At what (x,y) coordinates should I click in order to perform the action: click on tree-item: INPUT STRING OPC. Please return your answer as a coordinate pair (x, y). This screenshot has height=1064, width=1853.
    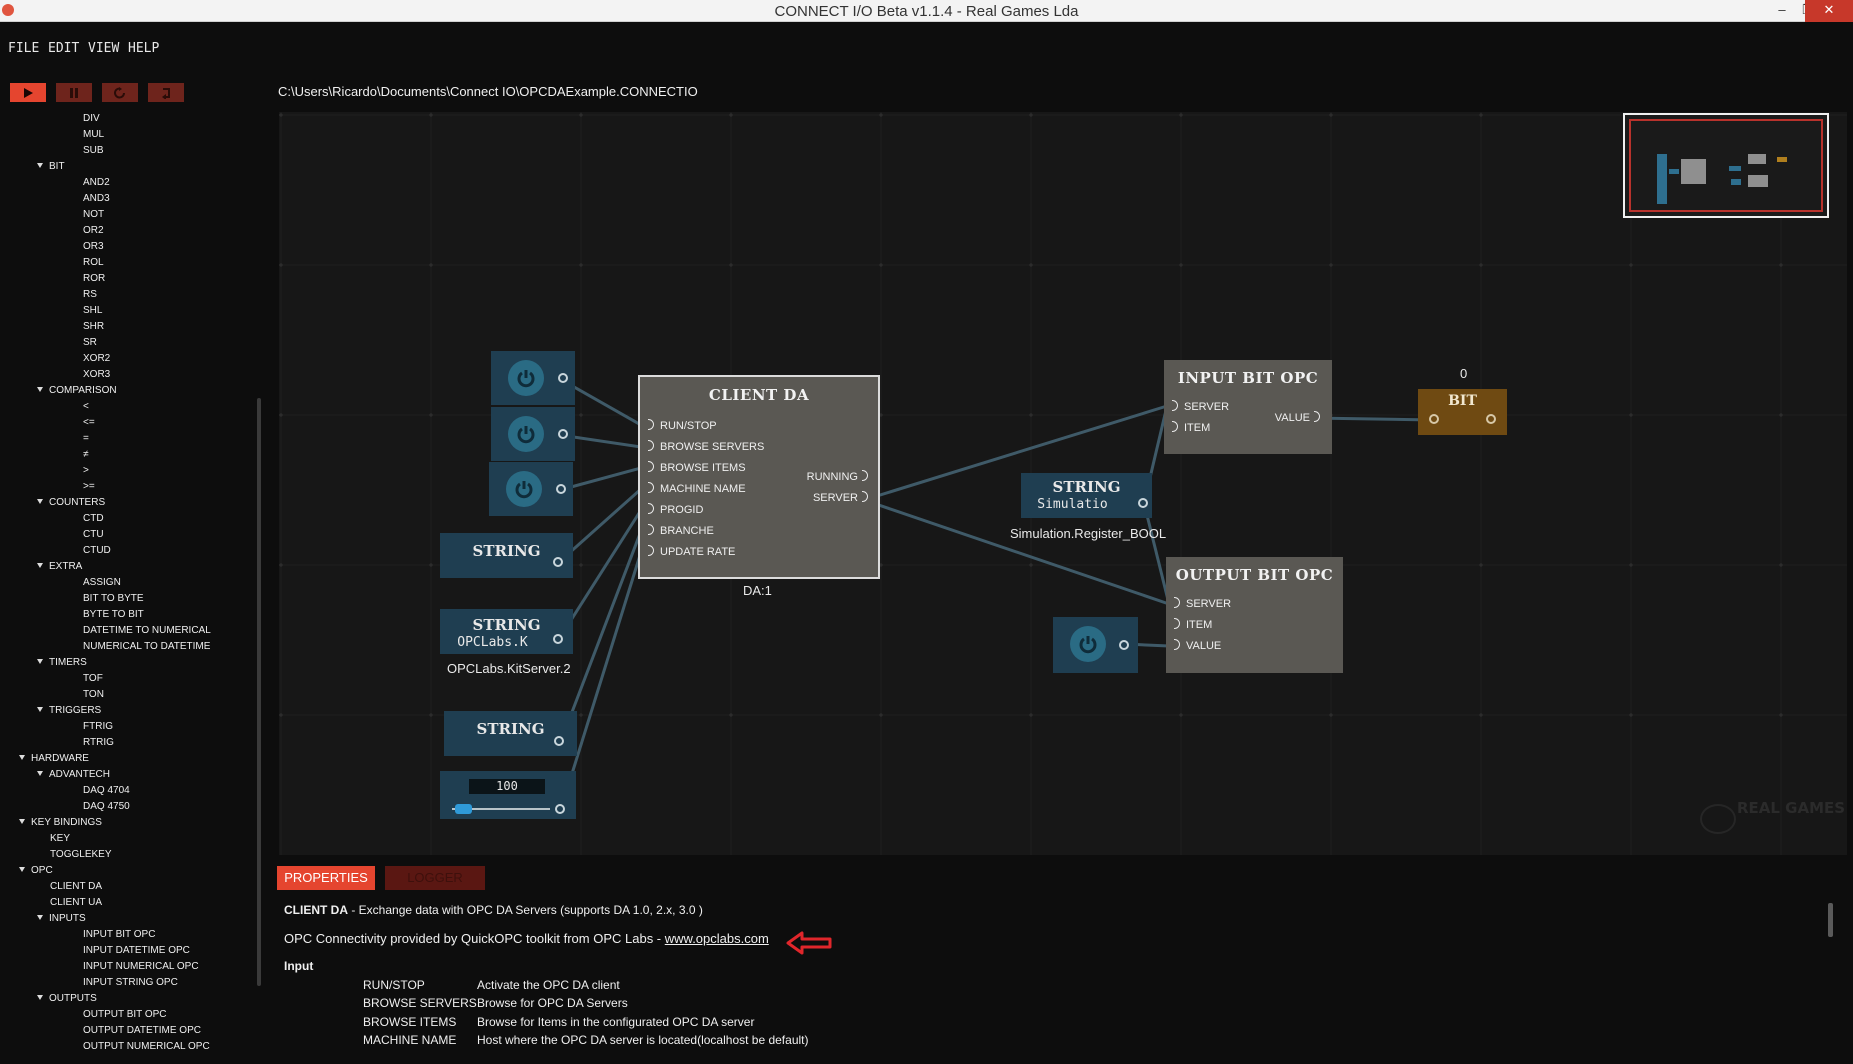
    Looking at the image, I should click on (130, 982).